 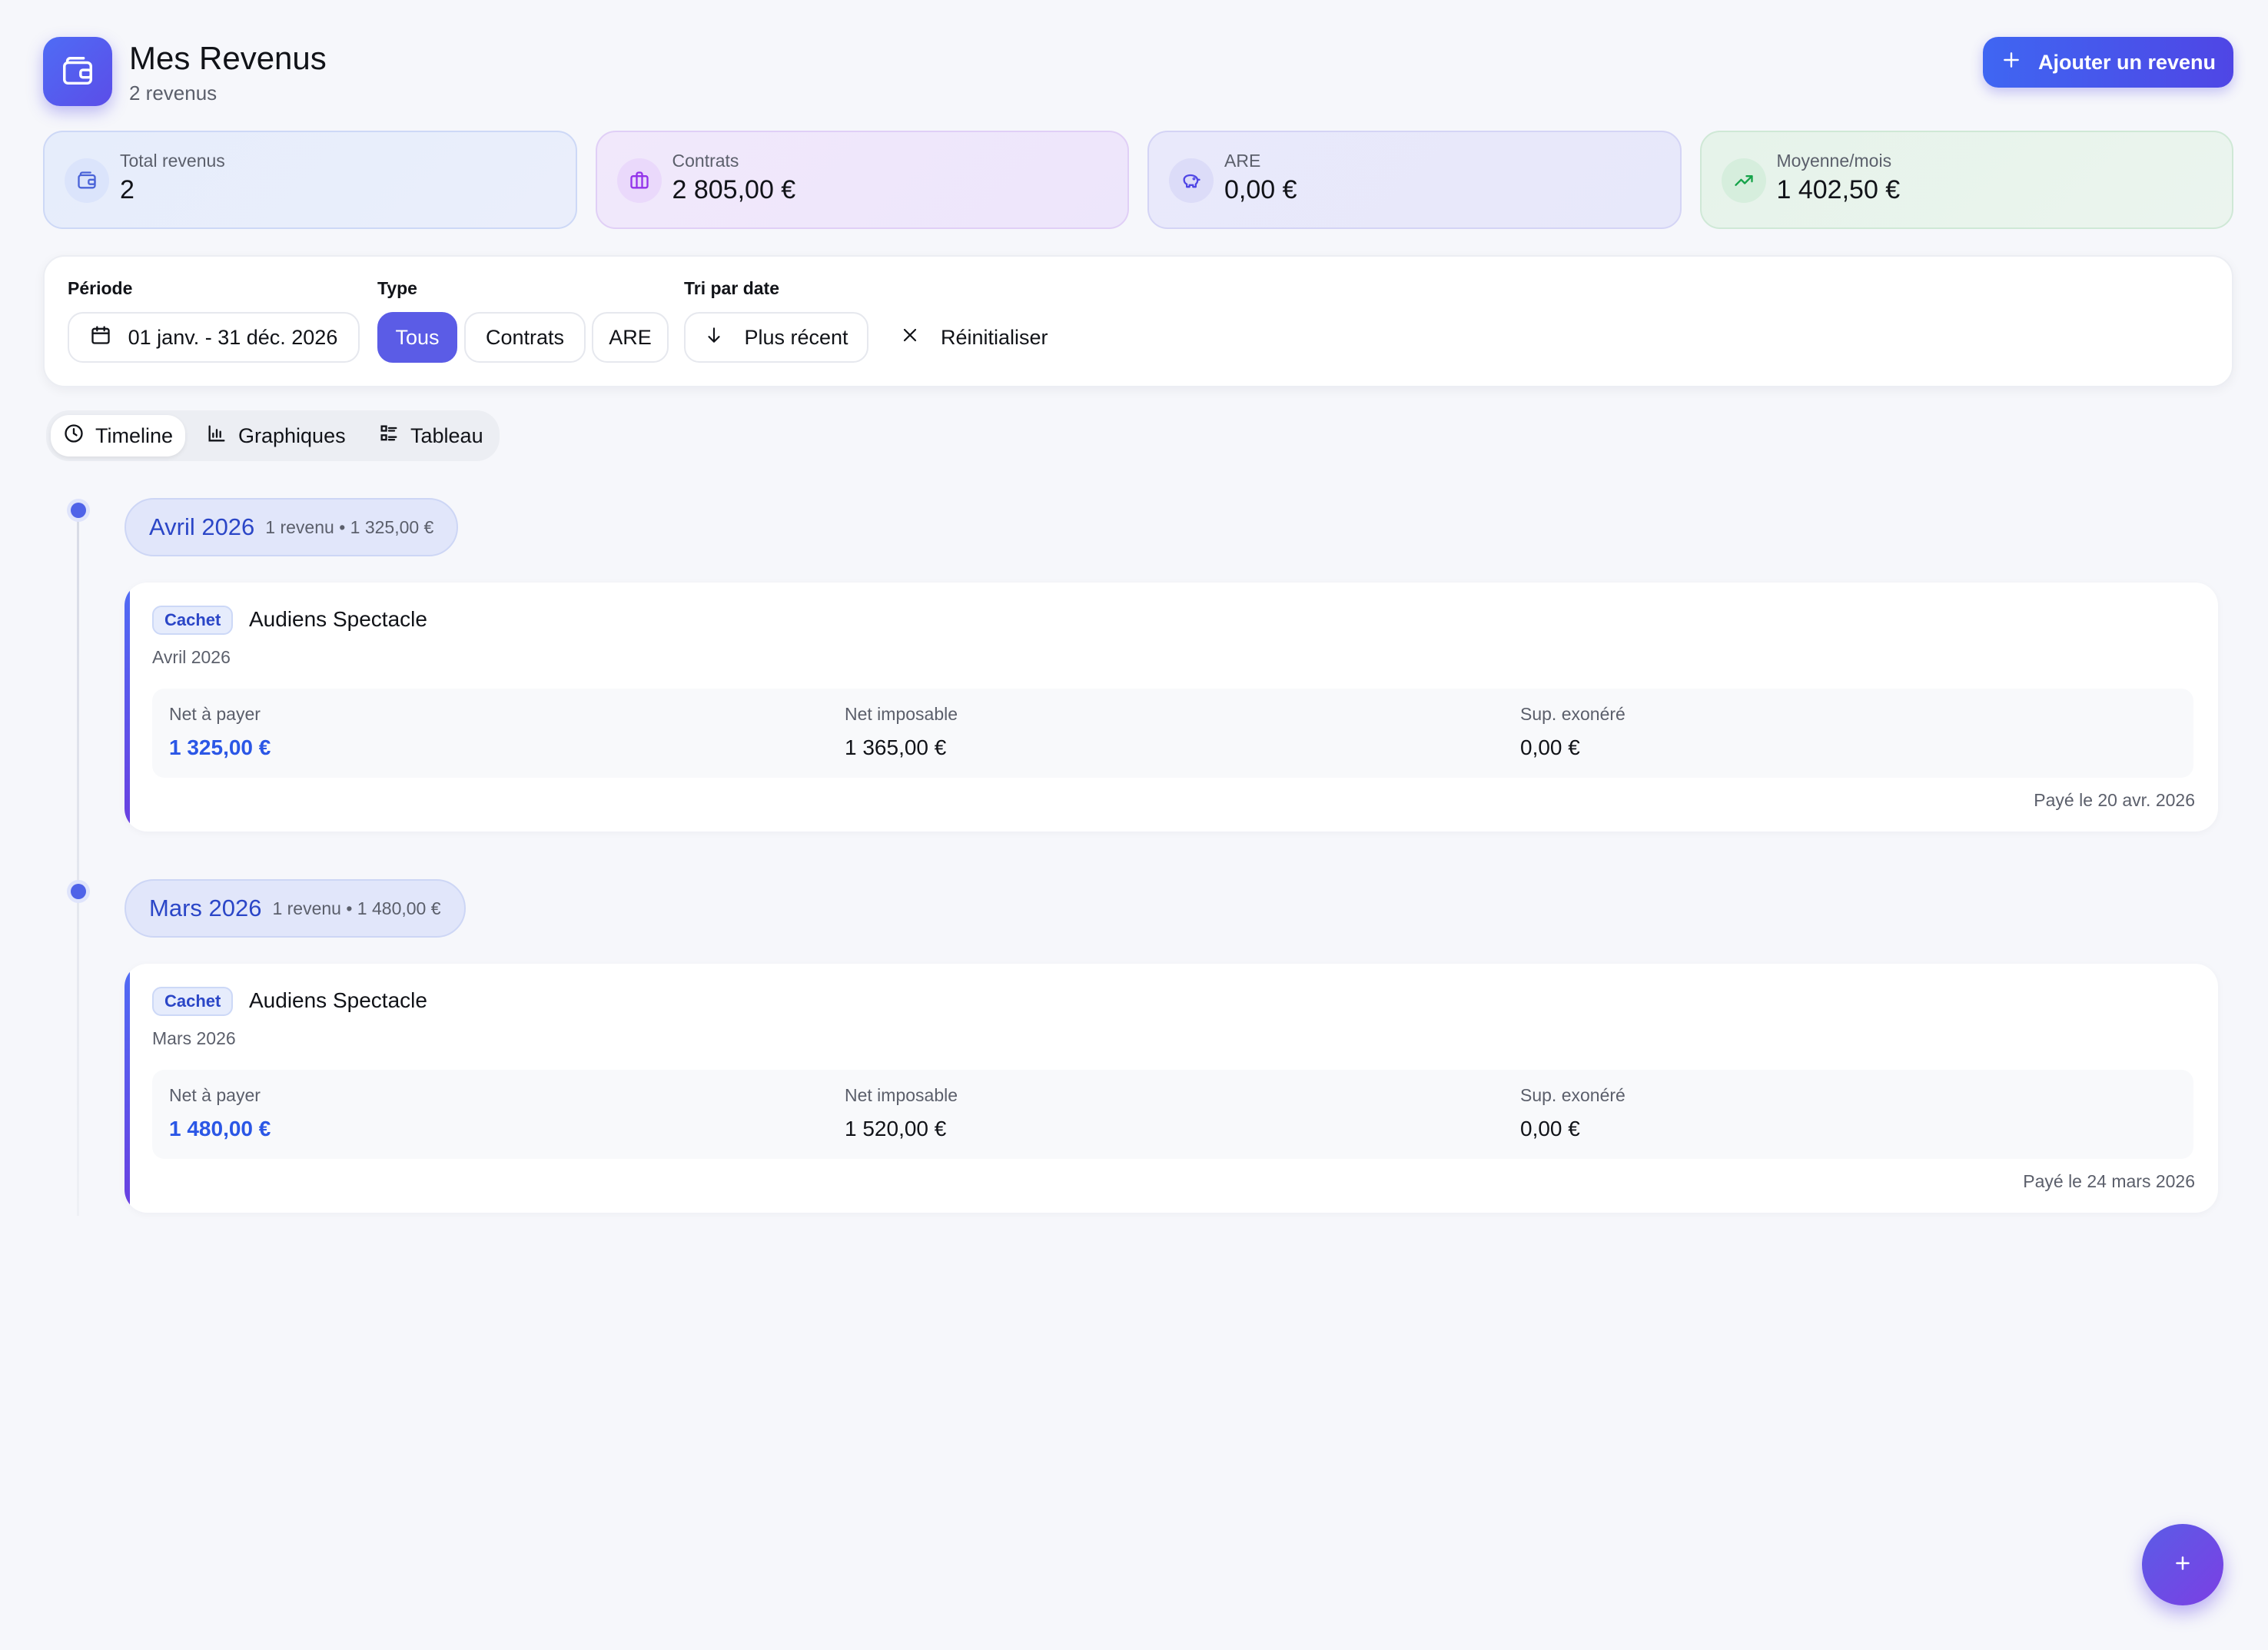 What do you see at coordinates (1743, 180) in the screenshot?
I see `trending-up-icon` at bounding box center [1743, 180].